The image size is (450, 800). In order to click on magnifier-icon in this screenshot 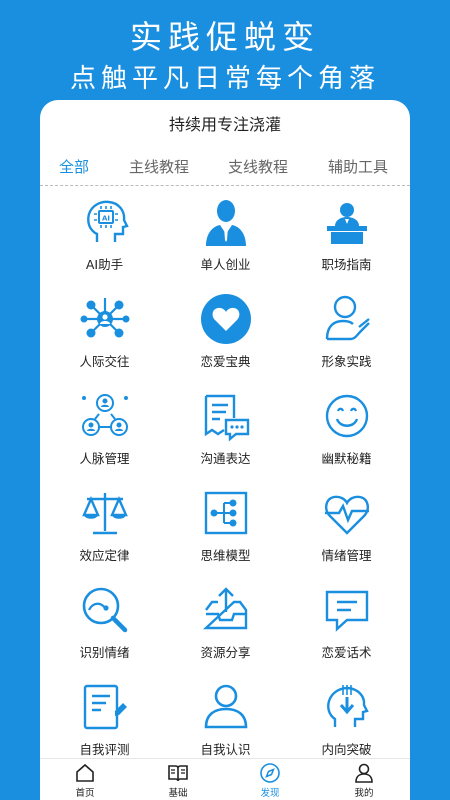, I will do `click(105, 610)`.